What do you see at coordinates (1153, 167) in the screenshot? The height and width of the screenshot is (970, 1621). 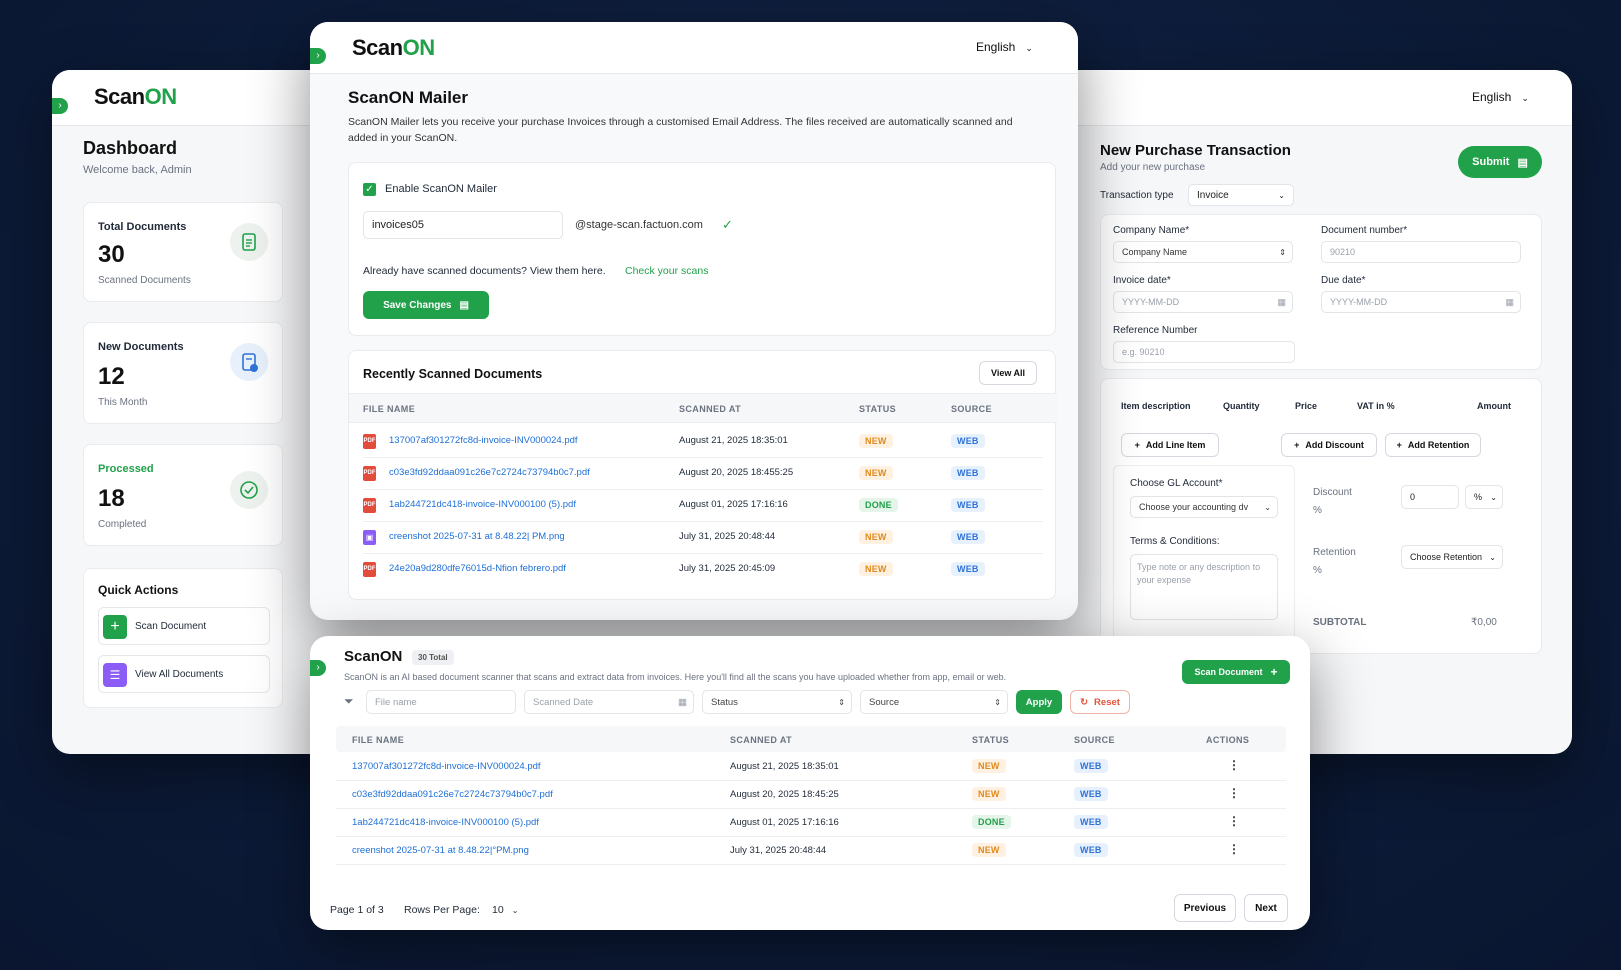 I see `purchase-subtitle: Add your new purchase` at bounding box center [1153, 167].